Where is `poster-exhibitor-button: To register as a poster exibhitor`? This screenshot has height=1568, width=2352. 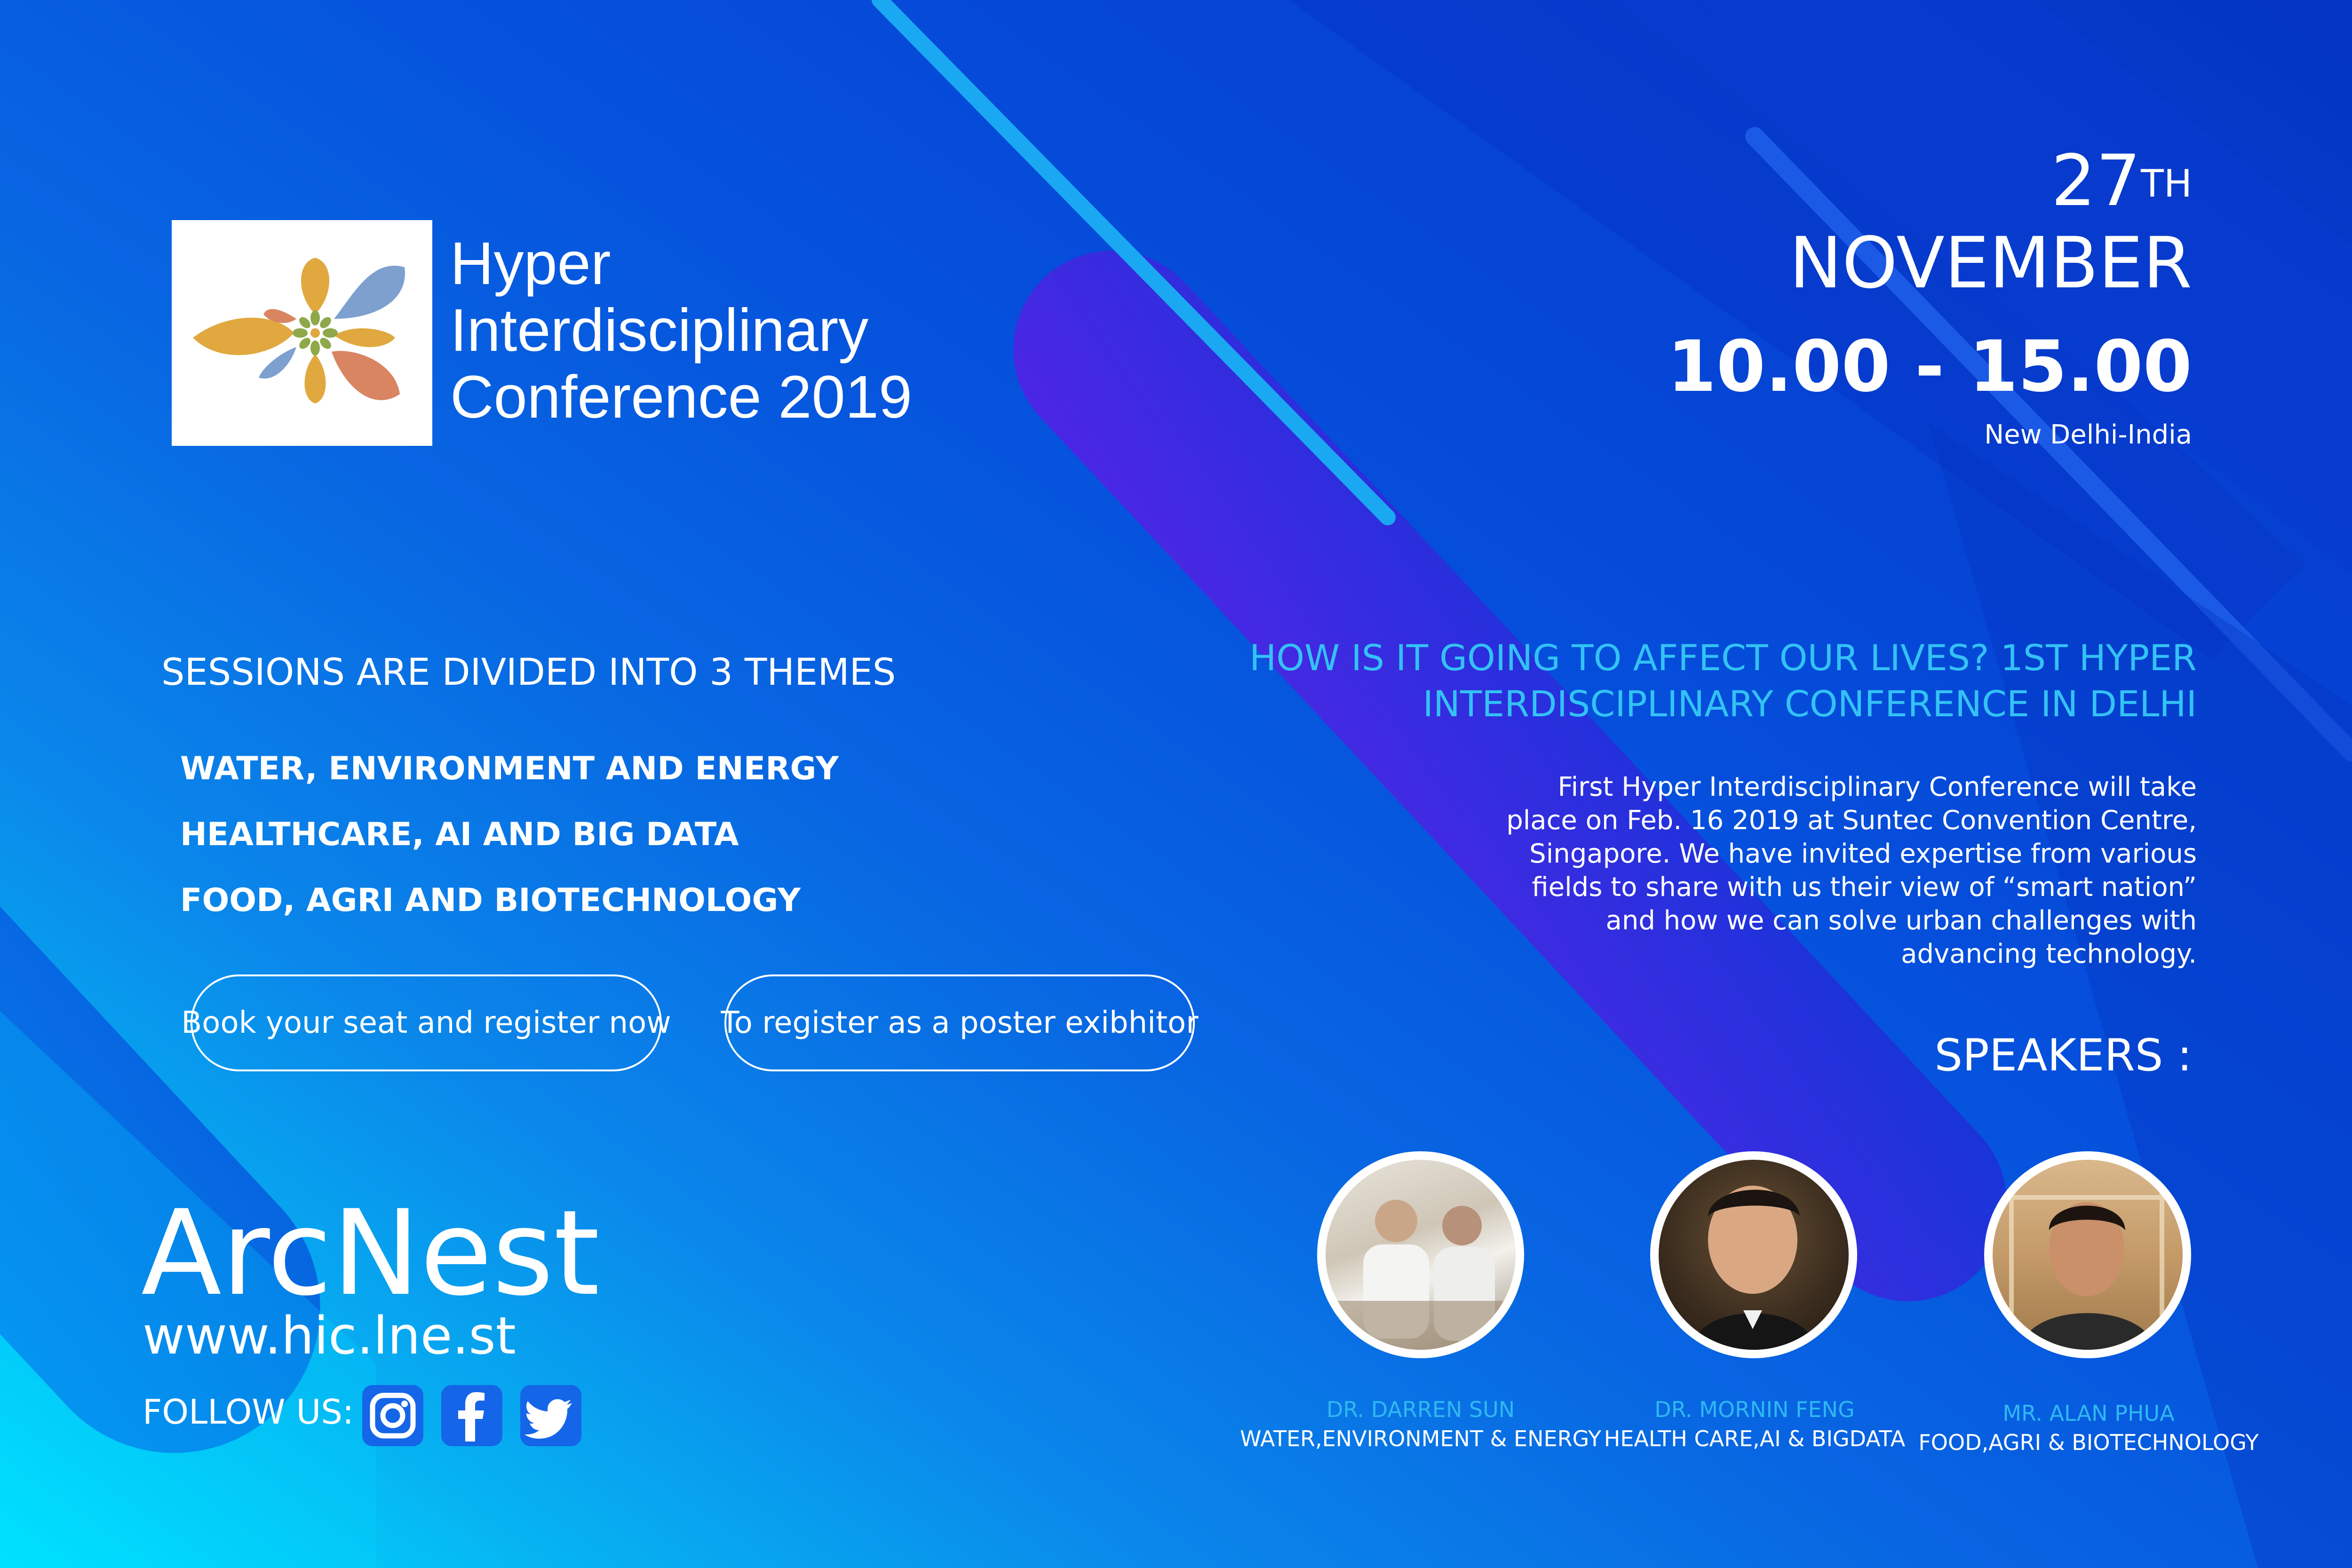 poster-exhibitor-button: To register as a poster exibhitor is located at coordinates (960, 1023).